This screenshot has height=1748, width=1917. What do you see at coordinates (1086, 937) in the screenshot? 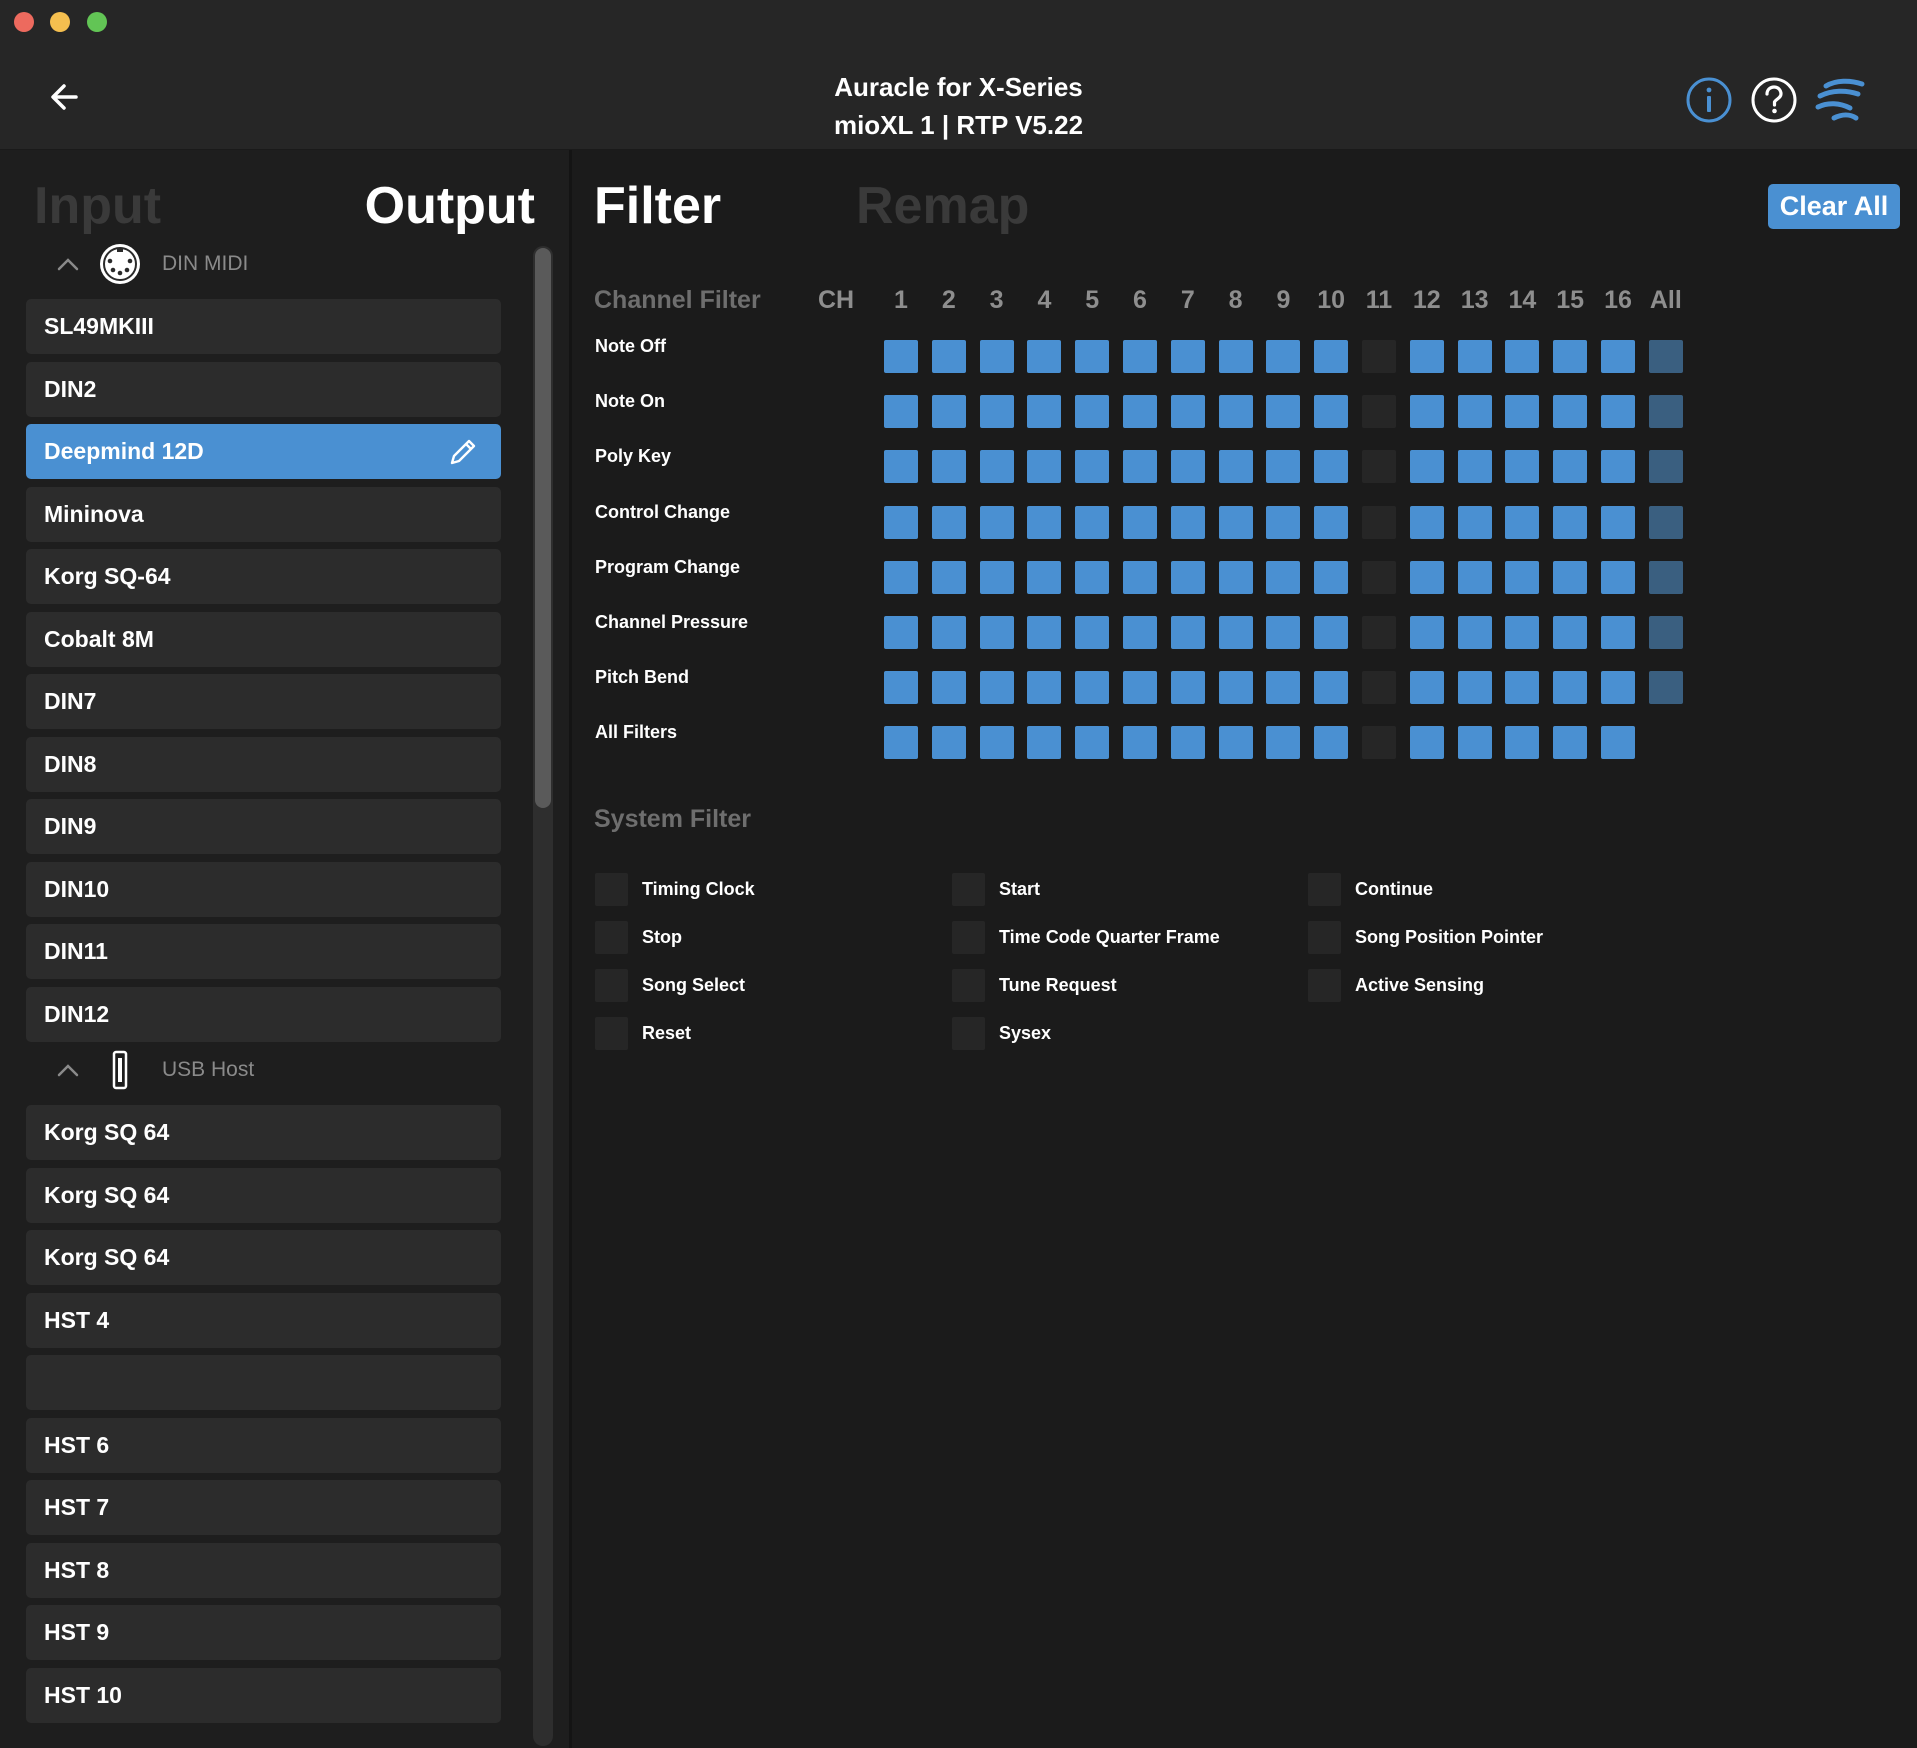
I see `system-filter-option: Time Code Quarter Frame` at bounding box center [1086, 937].